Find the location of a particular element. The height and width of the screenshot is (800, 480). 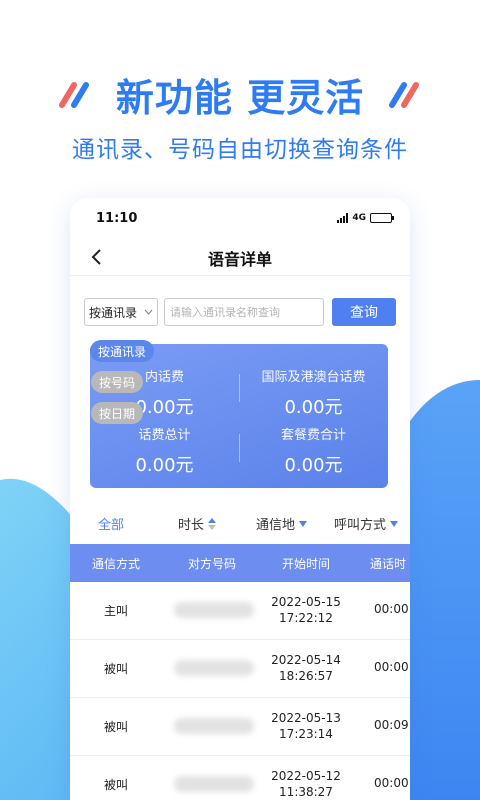

table-row: 主叫 2022-05-15 17:22:12 00:00 is located at coordinates (240, 611).